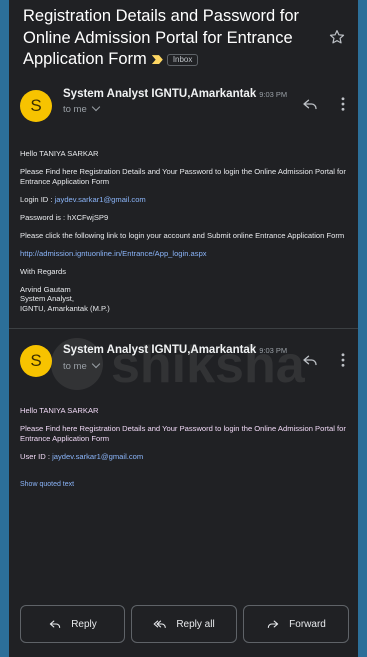 This screenshot has height=657, width=367. What do you see at coordinates (337, 37) in the screenshot?
I see `star-icon` at bounding box center [337, 37].